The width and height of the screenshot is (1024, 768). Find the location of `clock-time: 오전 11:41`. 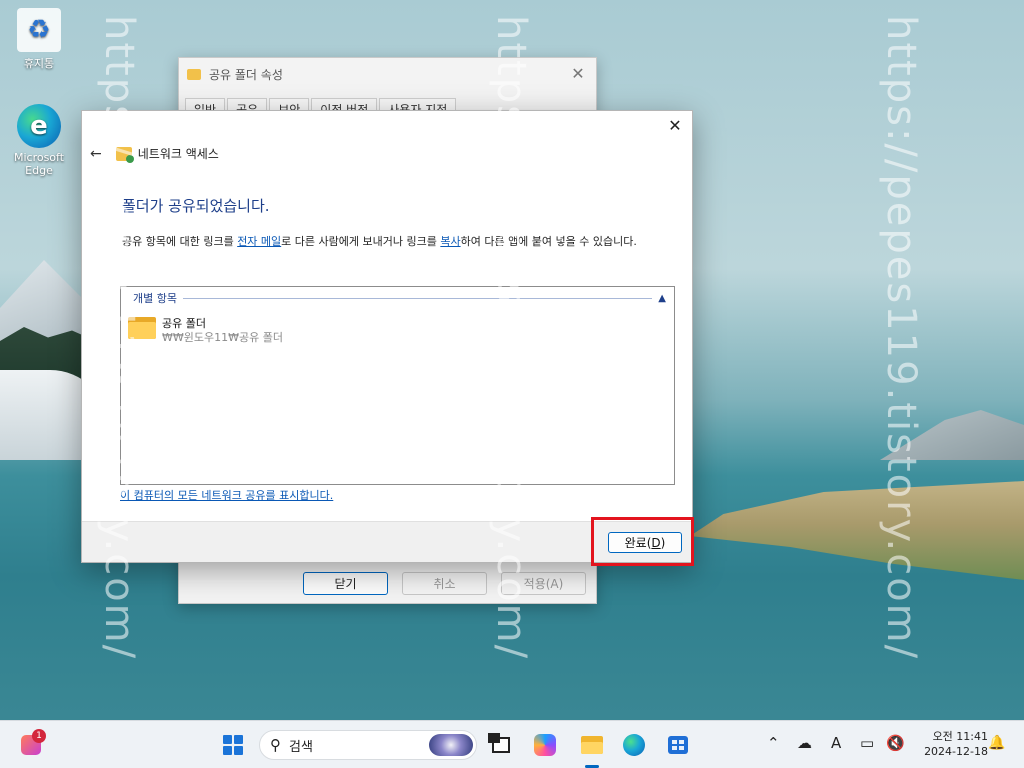

clock-time: 오전 11:41 is located at coordinates (960, 736).